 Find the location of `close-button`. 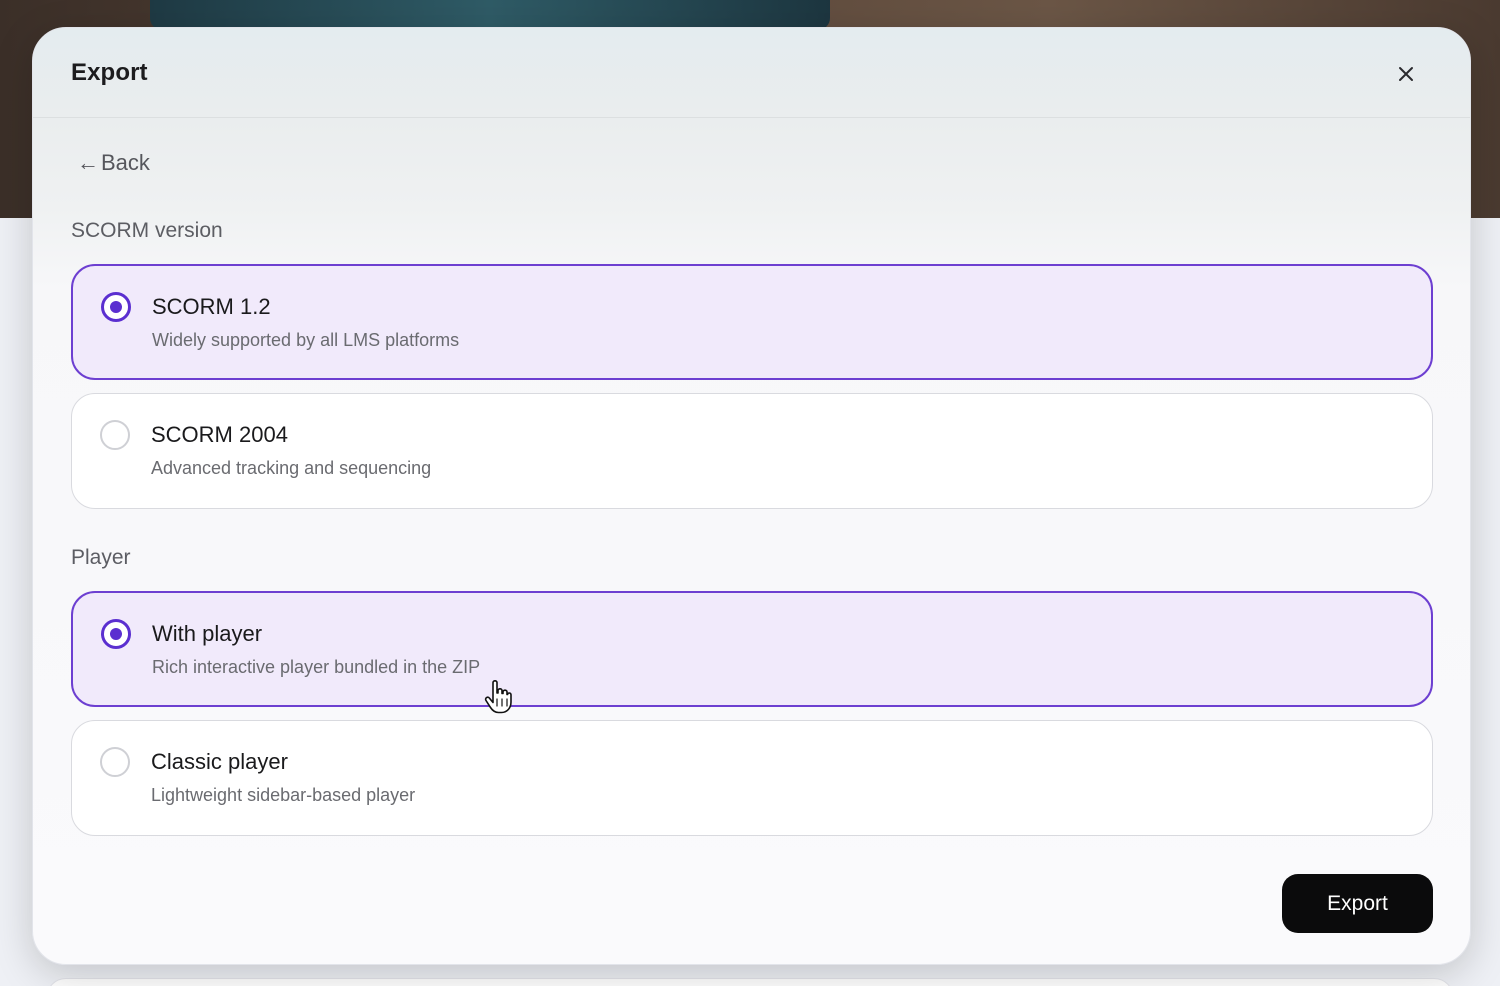

close-button is located at coordinates (1406, 74).